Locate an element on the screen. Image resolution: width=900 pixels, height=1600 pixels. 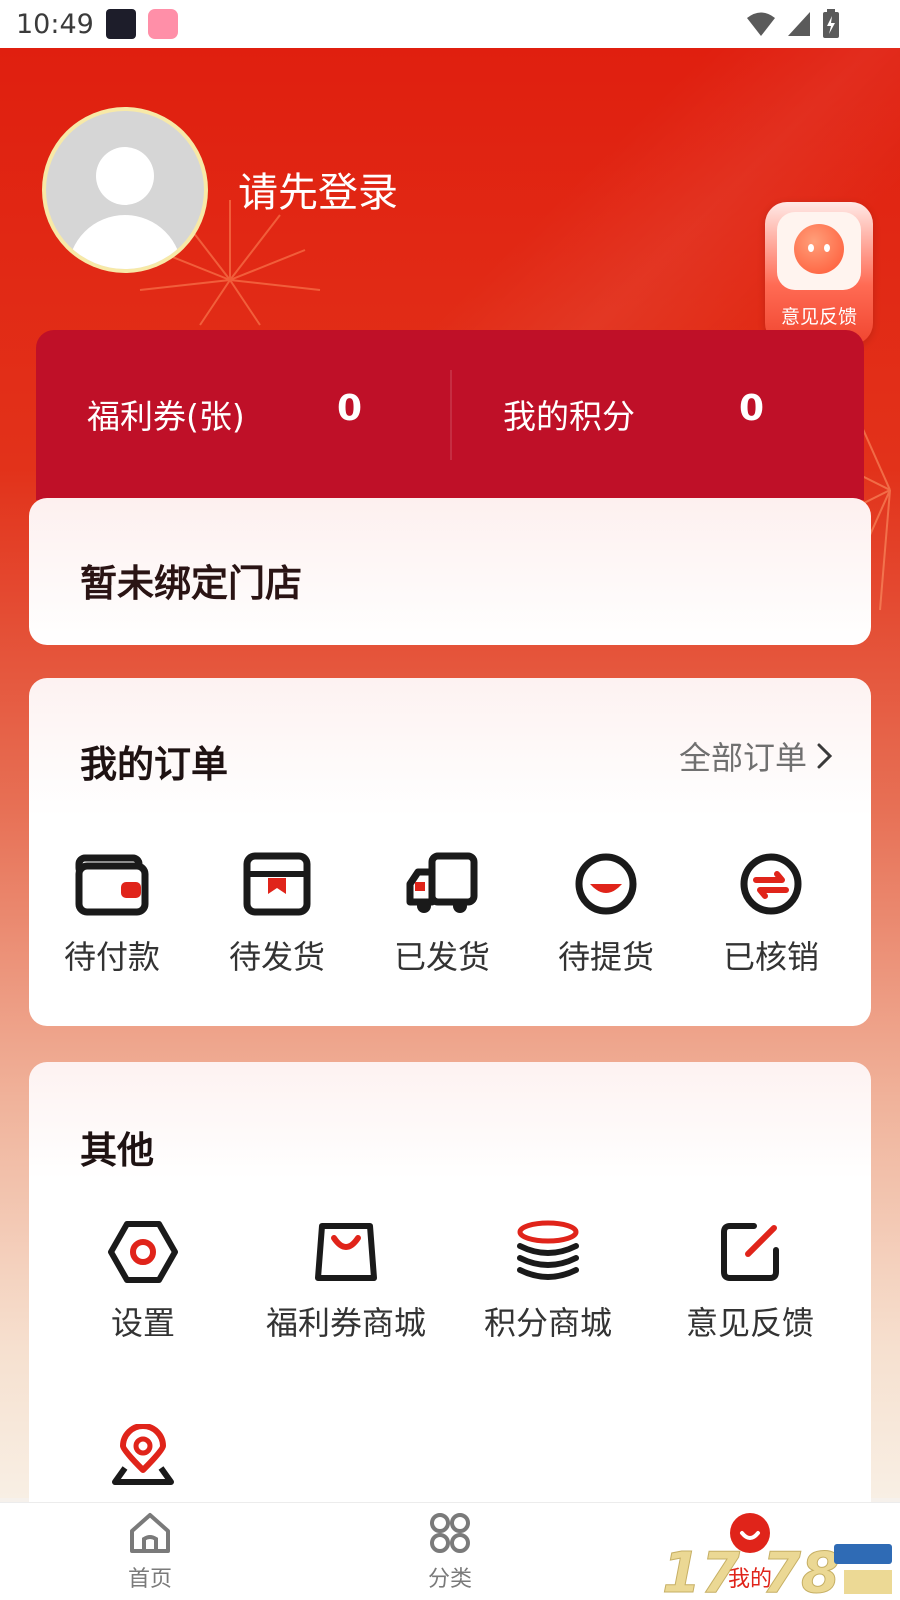
order-pending-shipment: 待发货 is located at coordinates (277, 914).